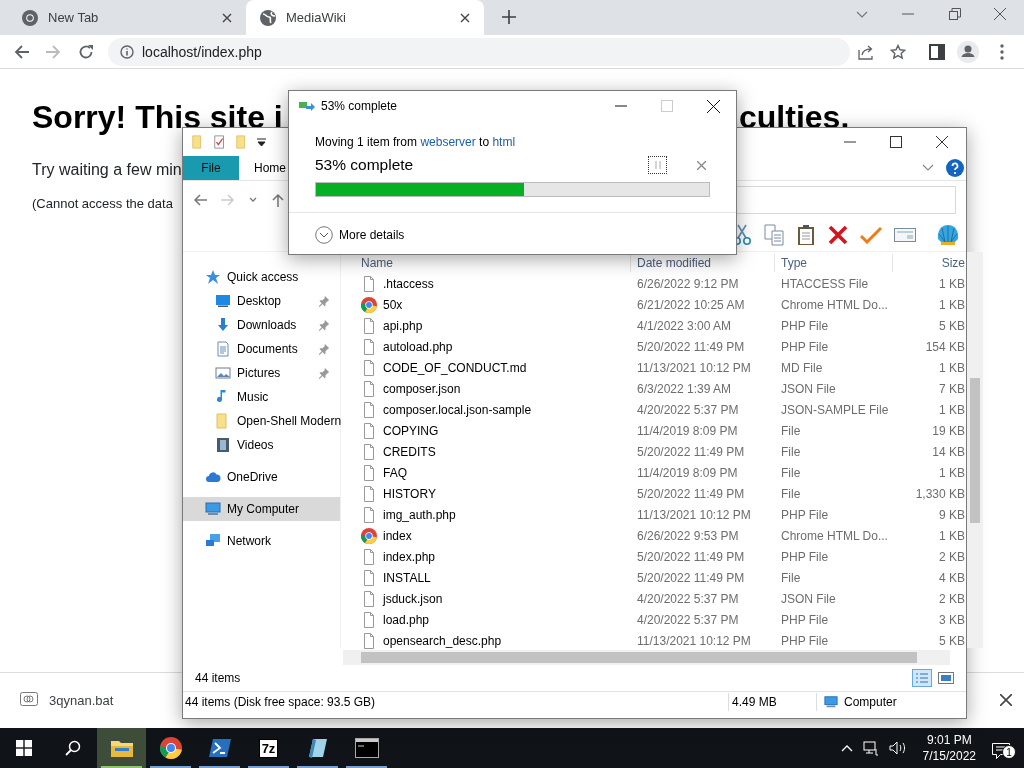 The image size is (1024, 768). I want to click on file-name: composer.local.json-sample, so click(457, 409).